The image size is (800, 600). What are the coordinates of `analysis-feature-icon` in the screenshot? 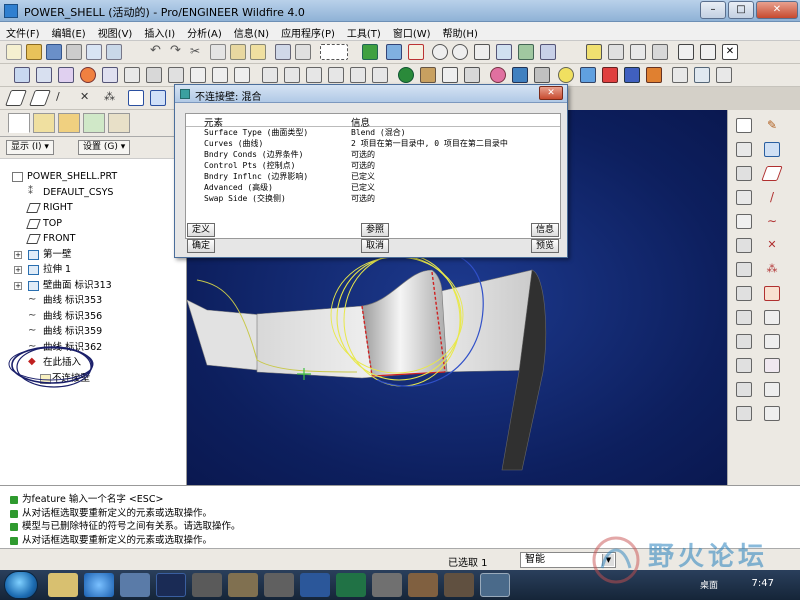 It's located at (772, 293).